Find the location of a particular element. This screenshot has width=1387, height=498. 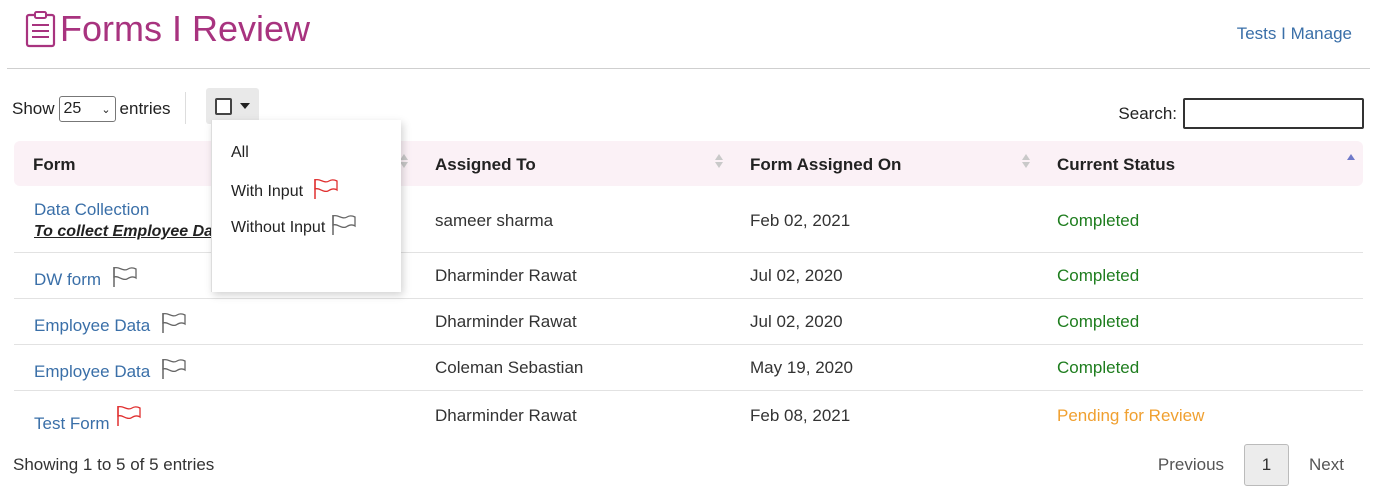

tests-i-manage-link: Tests I Manage is located at coordinates (1294, 34).